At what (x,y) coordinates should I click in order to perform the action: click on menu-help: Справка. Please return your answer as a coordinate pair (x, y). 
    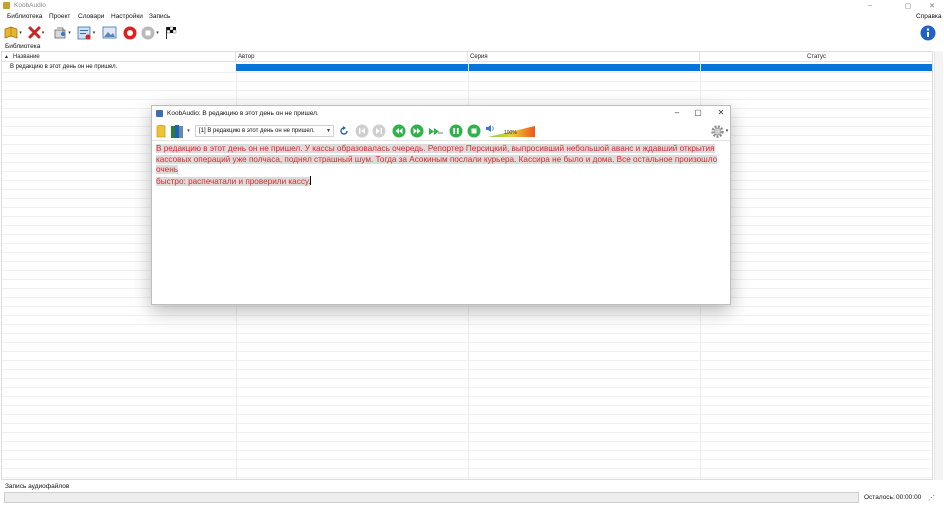
    Looking at the image, I should click on (929, 16).